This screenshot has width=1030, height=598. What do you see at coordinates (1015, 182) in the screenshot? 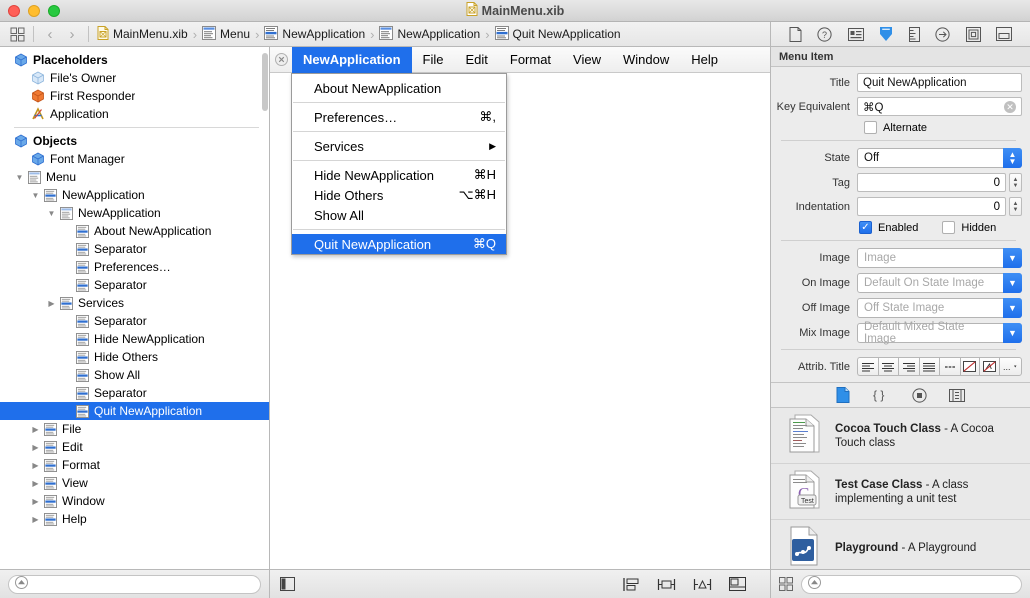
I see `tag-stepper: ▲ ▼` at bounding box center [1015, 182].